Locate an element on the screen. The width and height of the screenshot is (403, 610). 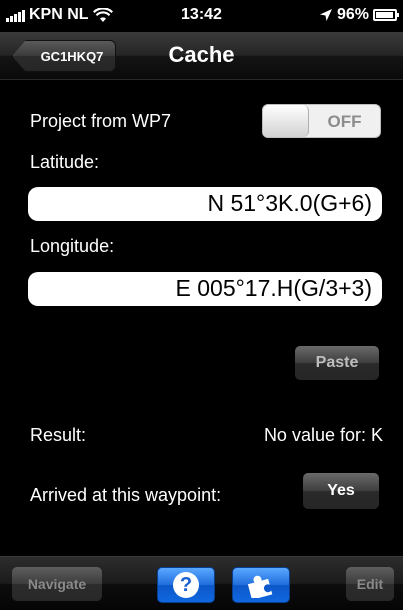
latitude-label: Latitude: is located at coordinates (65, 162).